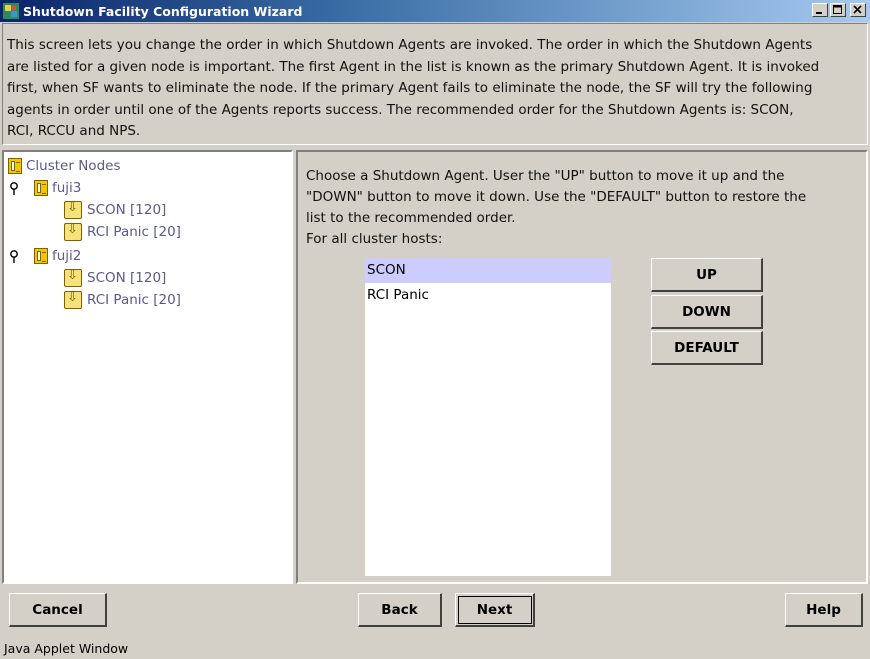  I want to click on status-bar: Java Applet Window, so click(435, 648).